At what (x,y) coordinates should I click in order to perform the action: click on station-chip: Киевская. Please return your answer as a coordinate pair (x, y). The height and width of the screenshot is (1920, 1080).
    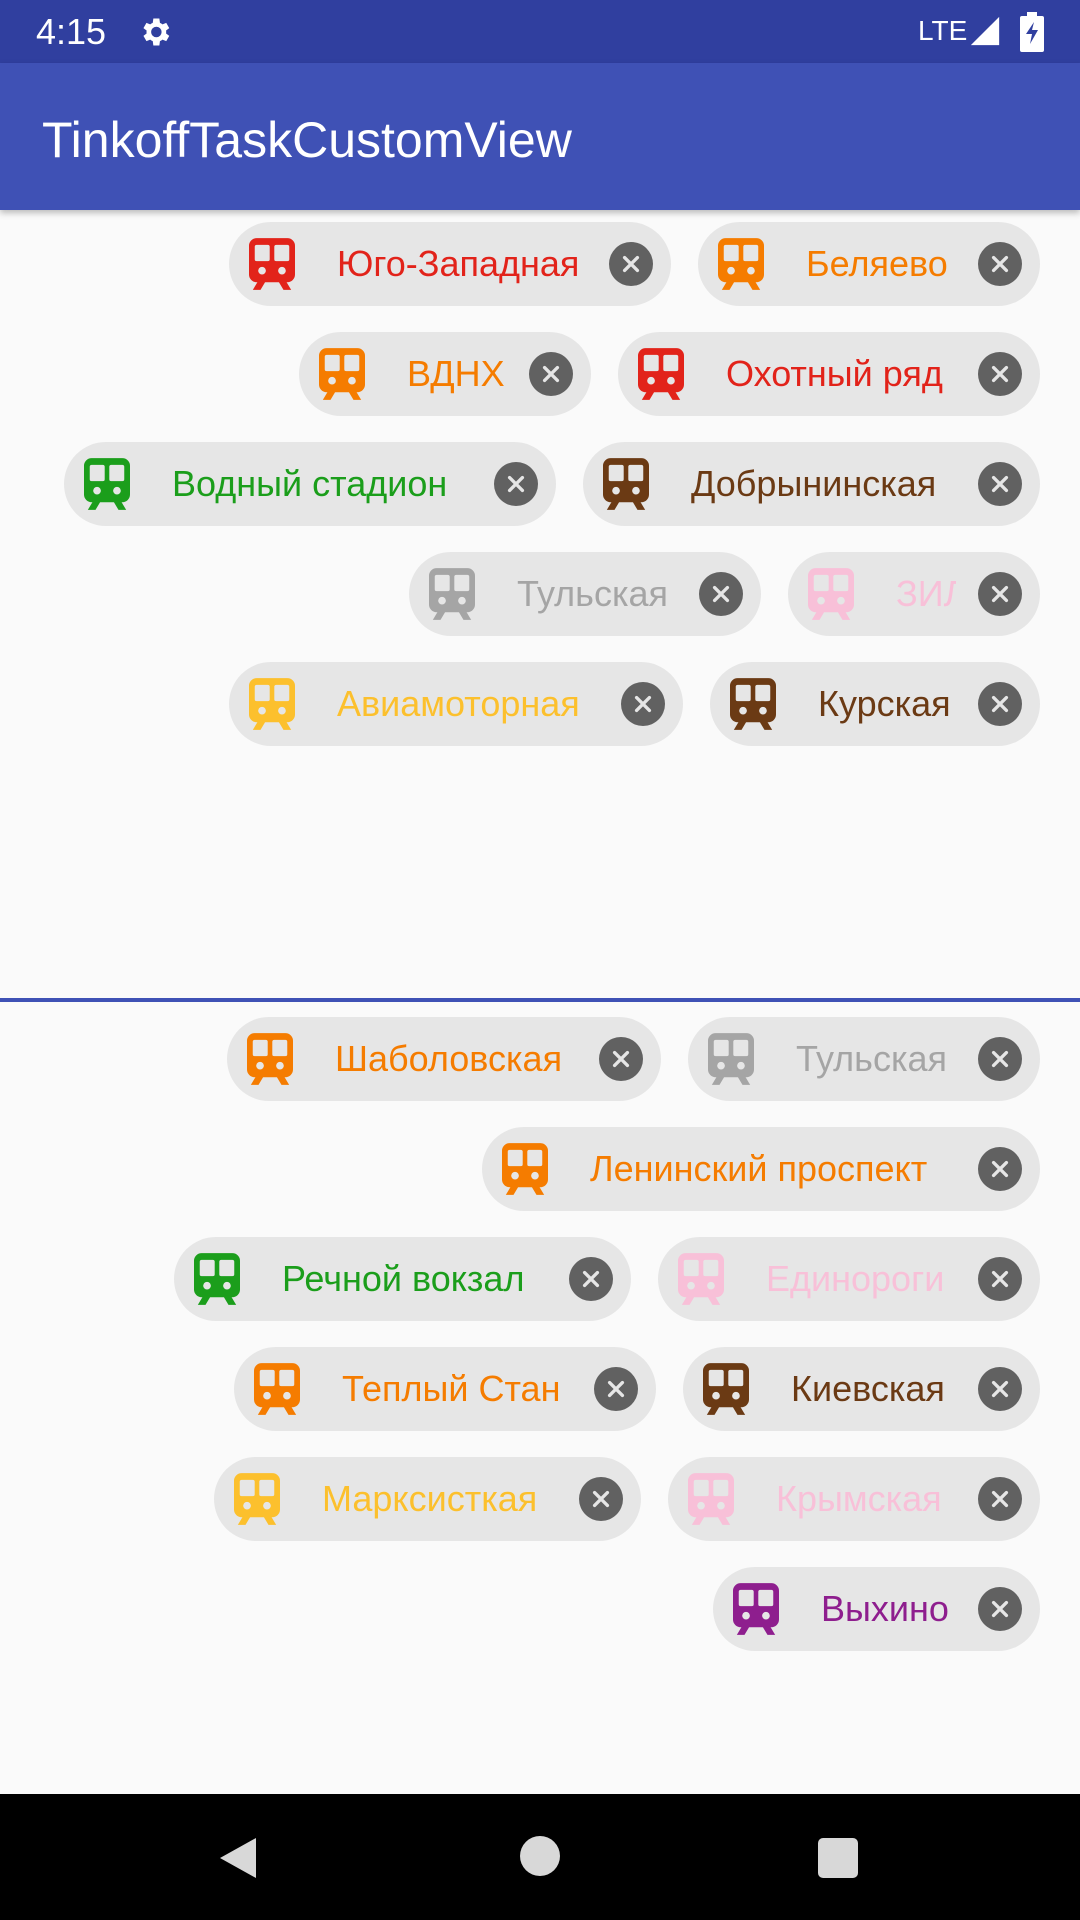
    Looking at the image, I should click on (861, 1389).